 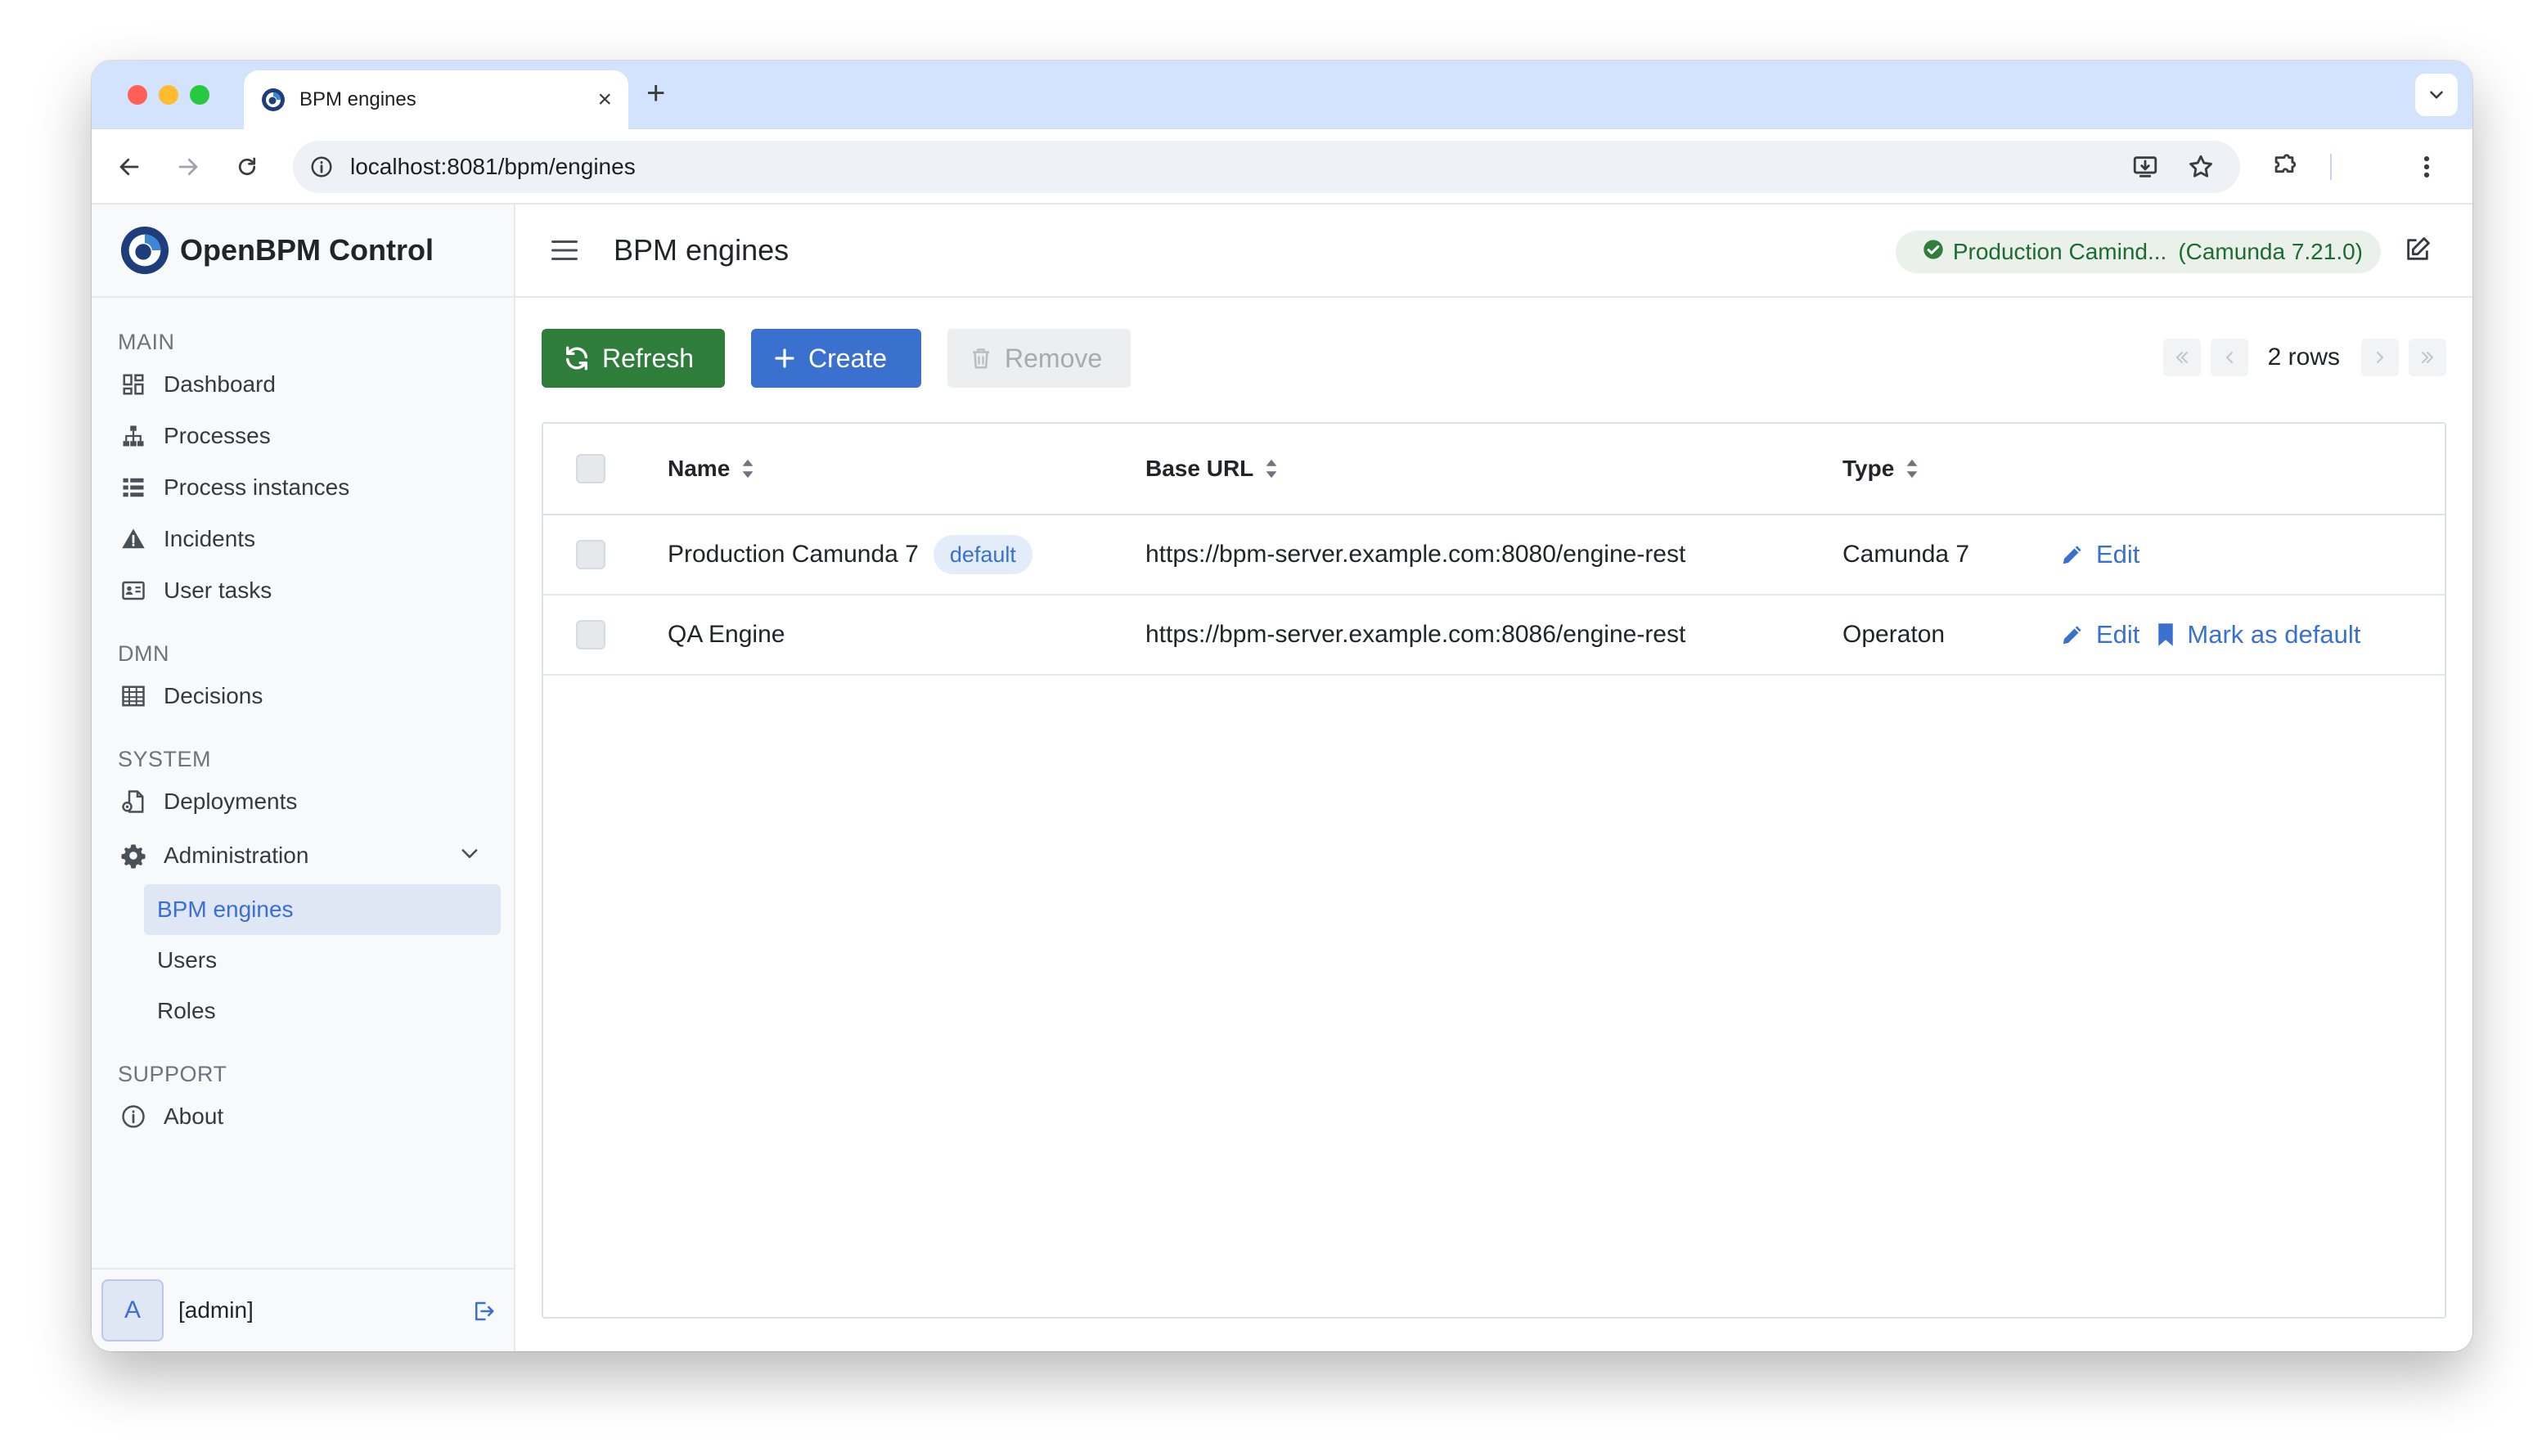 I want to click on user-name: [admin], so click(x=216, y=1310).